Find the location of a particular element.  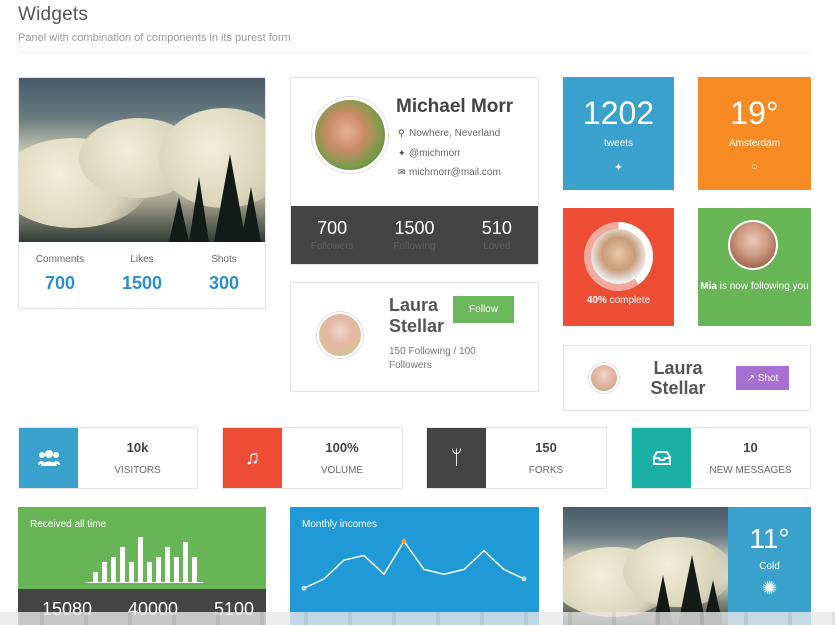

share-icon: ↗ is located at coordinates (751, 378).